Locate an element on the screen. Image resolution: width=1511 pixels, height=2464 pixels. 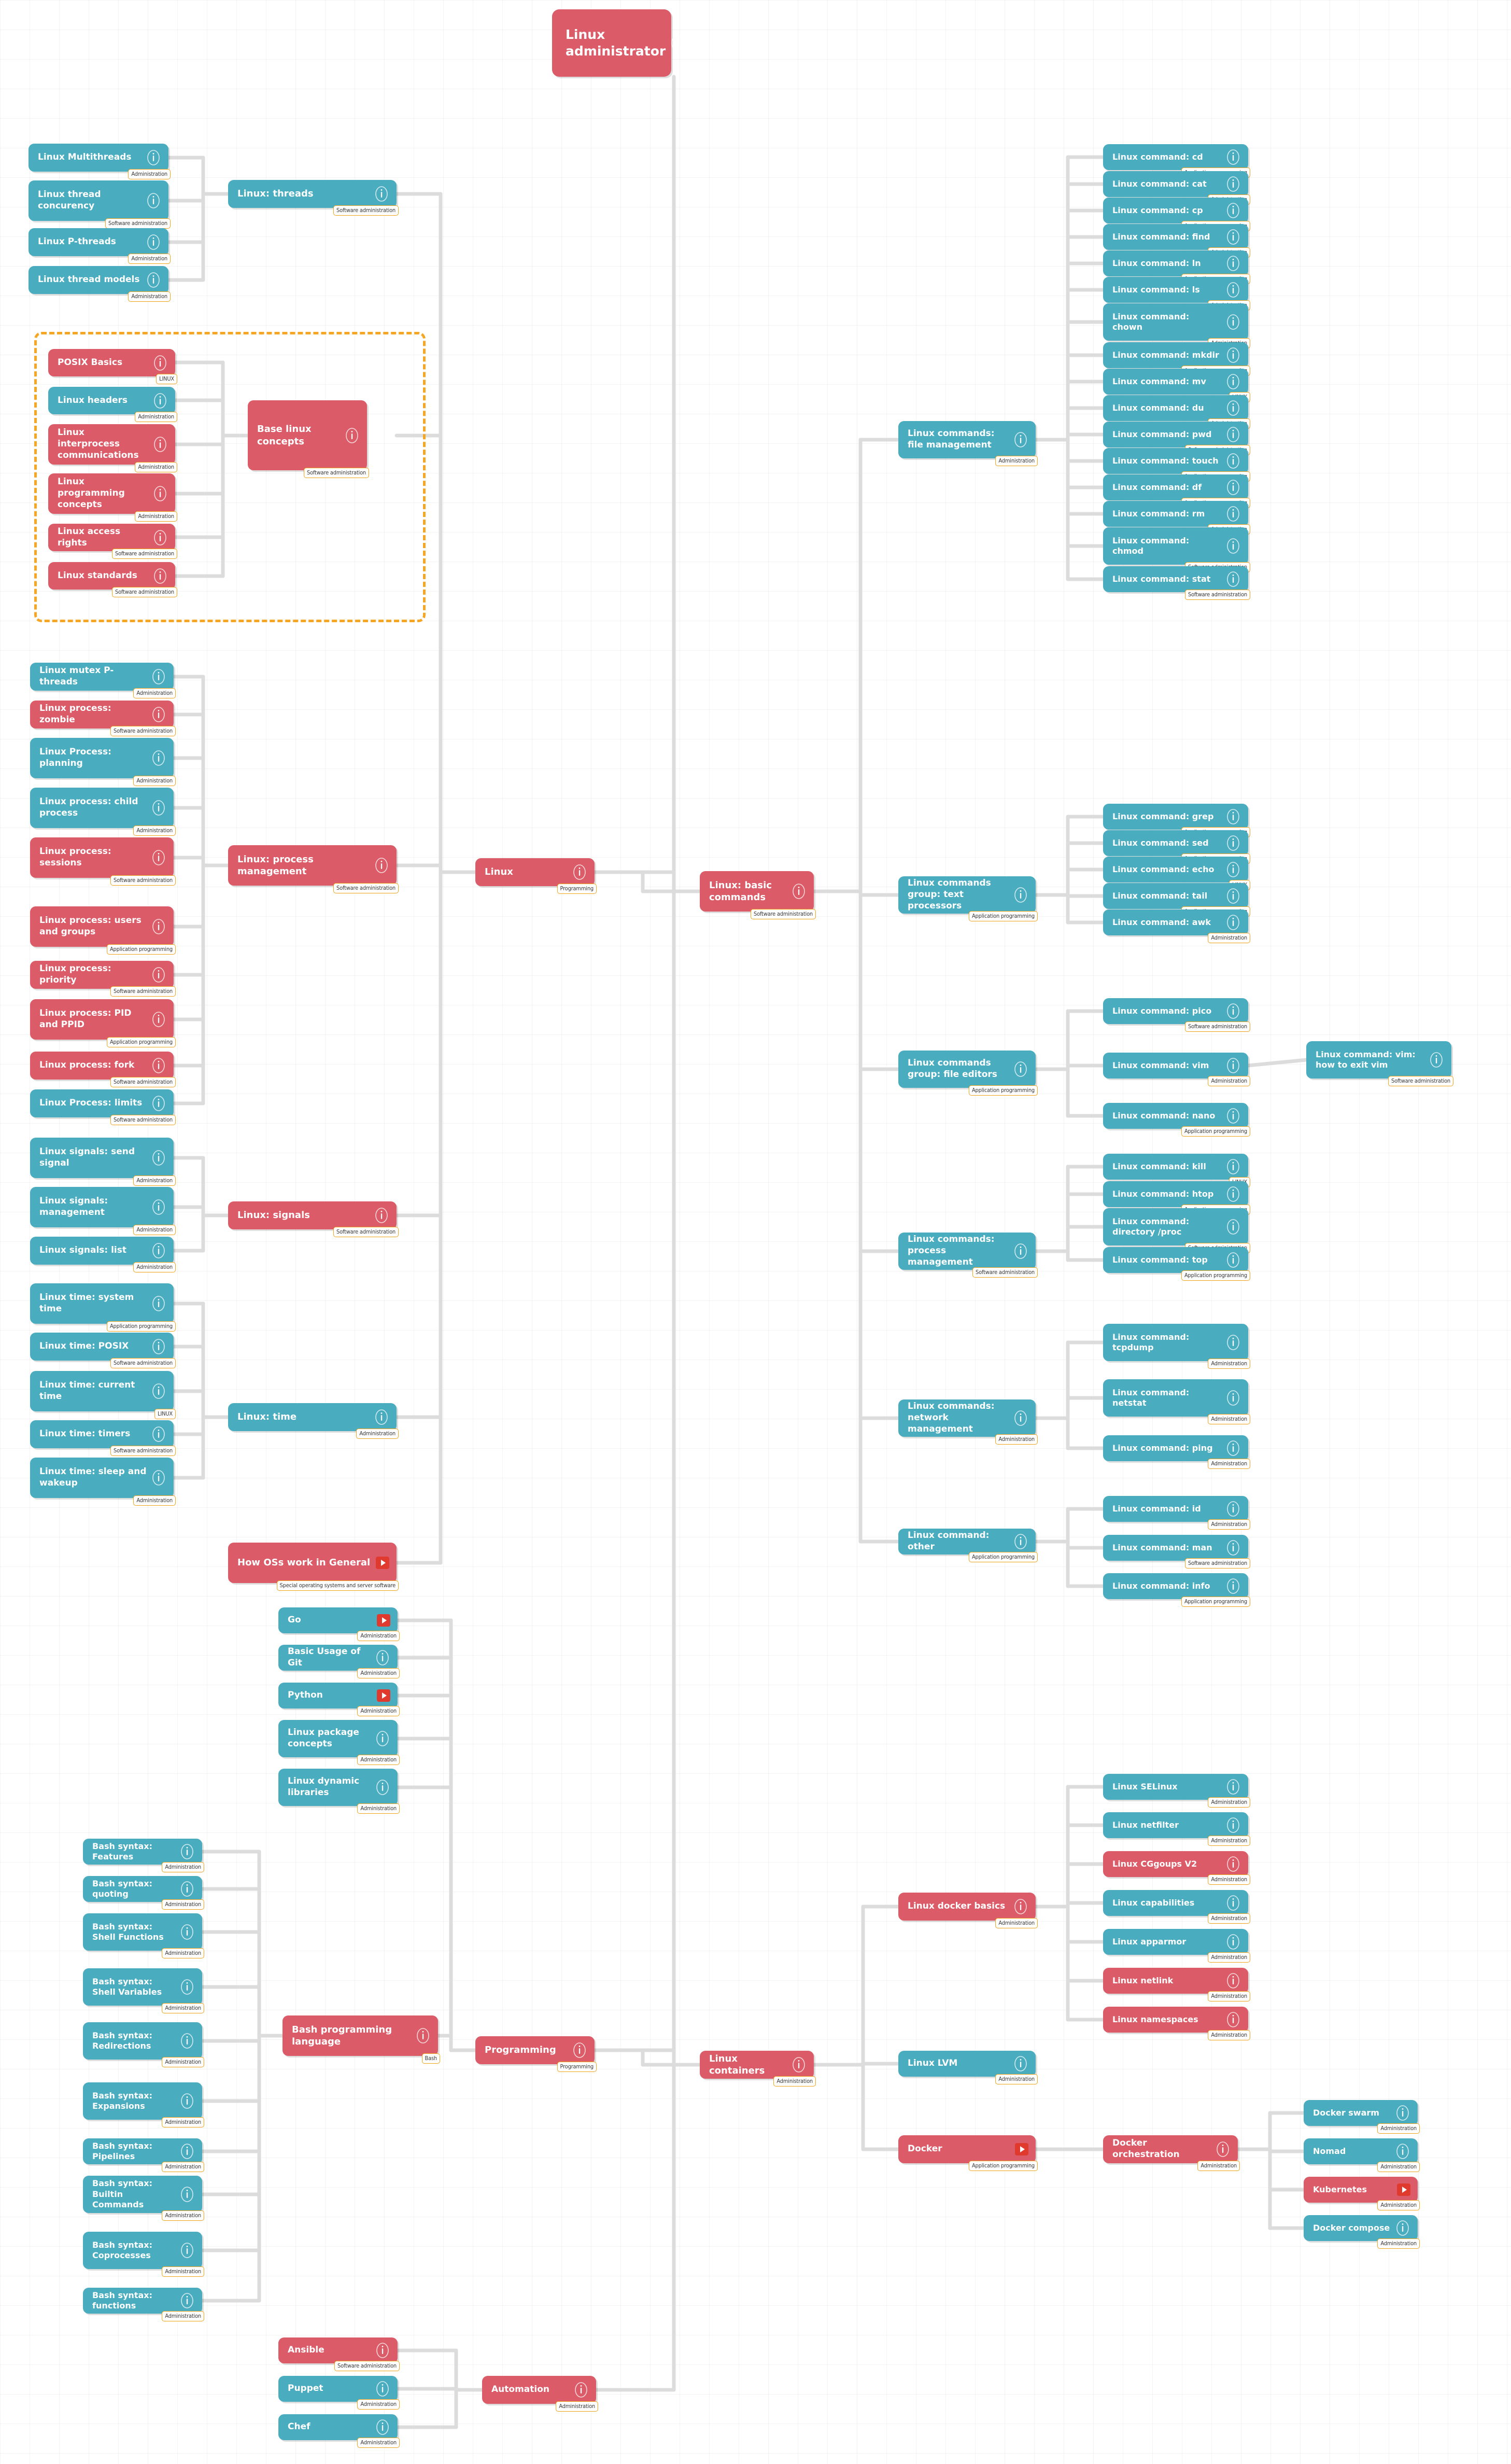
mindmap-node-n103: Linux namespaces Administration is located at coordinates (1176, 2023).